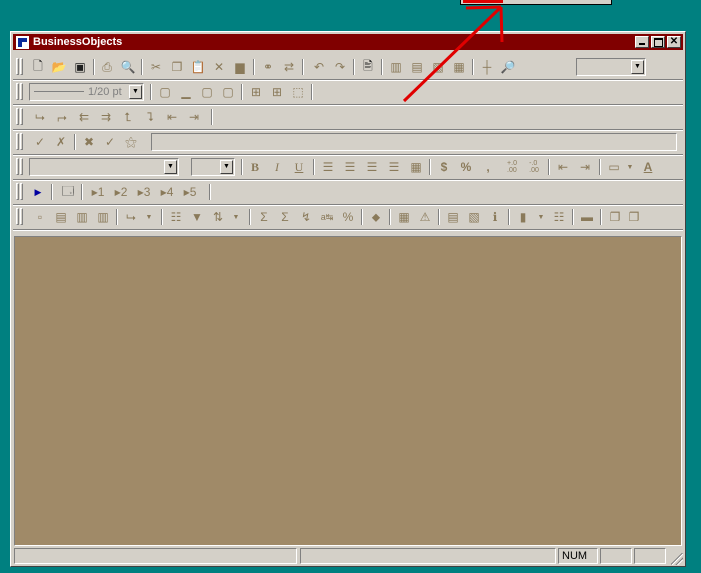  What do you see at coordinates (82, 217) in the screenshot?
I see `insert-crosstab-icon: ▥` at bounding box center [82, 217].